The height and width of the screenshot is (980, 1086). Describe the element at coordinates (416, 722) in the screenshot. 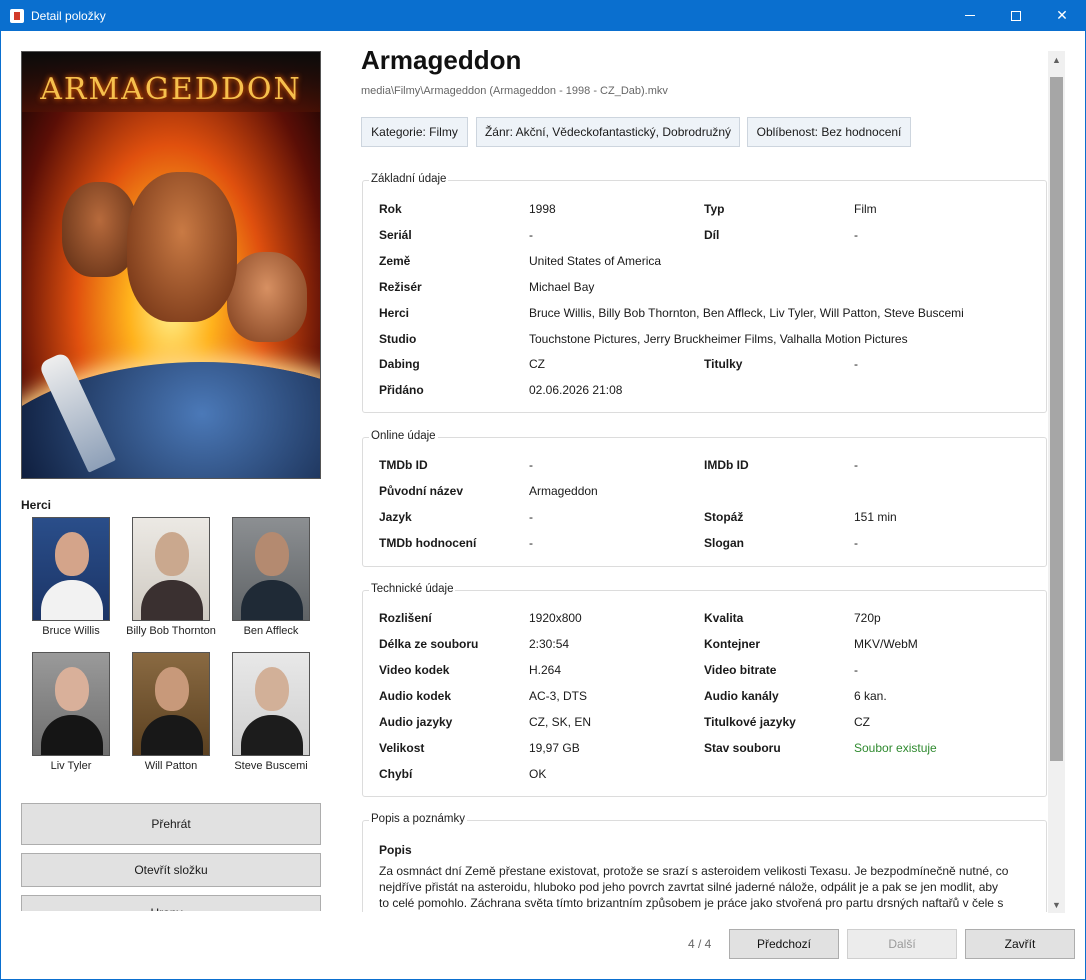

I see `field-label: Audio jazyky` at that location.